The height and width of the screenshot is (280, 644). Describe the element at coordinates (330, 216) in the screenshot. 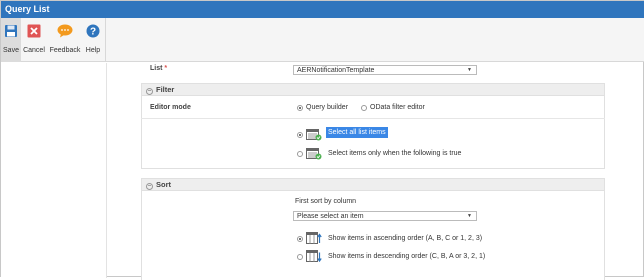

I see `sort-column-placeholder: Please select an item` at that location.